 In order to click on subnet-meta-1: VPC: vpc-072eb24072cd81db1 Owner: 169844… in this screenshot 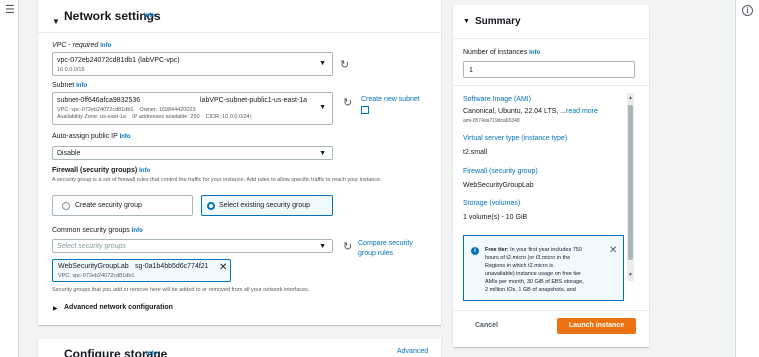, I will do `click(126, 110)`.